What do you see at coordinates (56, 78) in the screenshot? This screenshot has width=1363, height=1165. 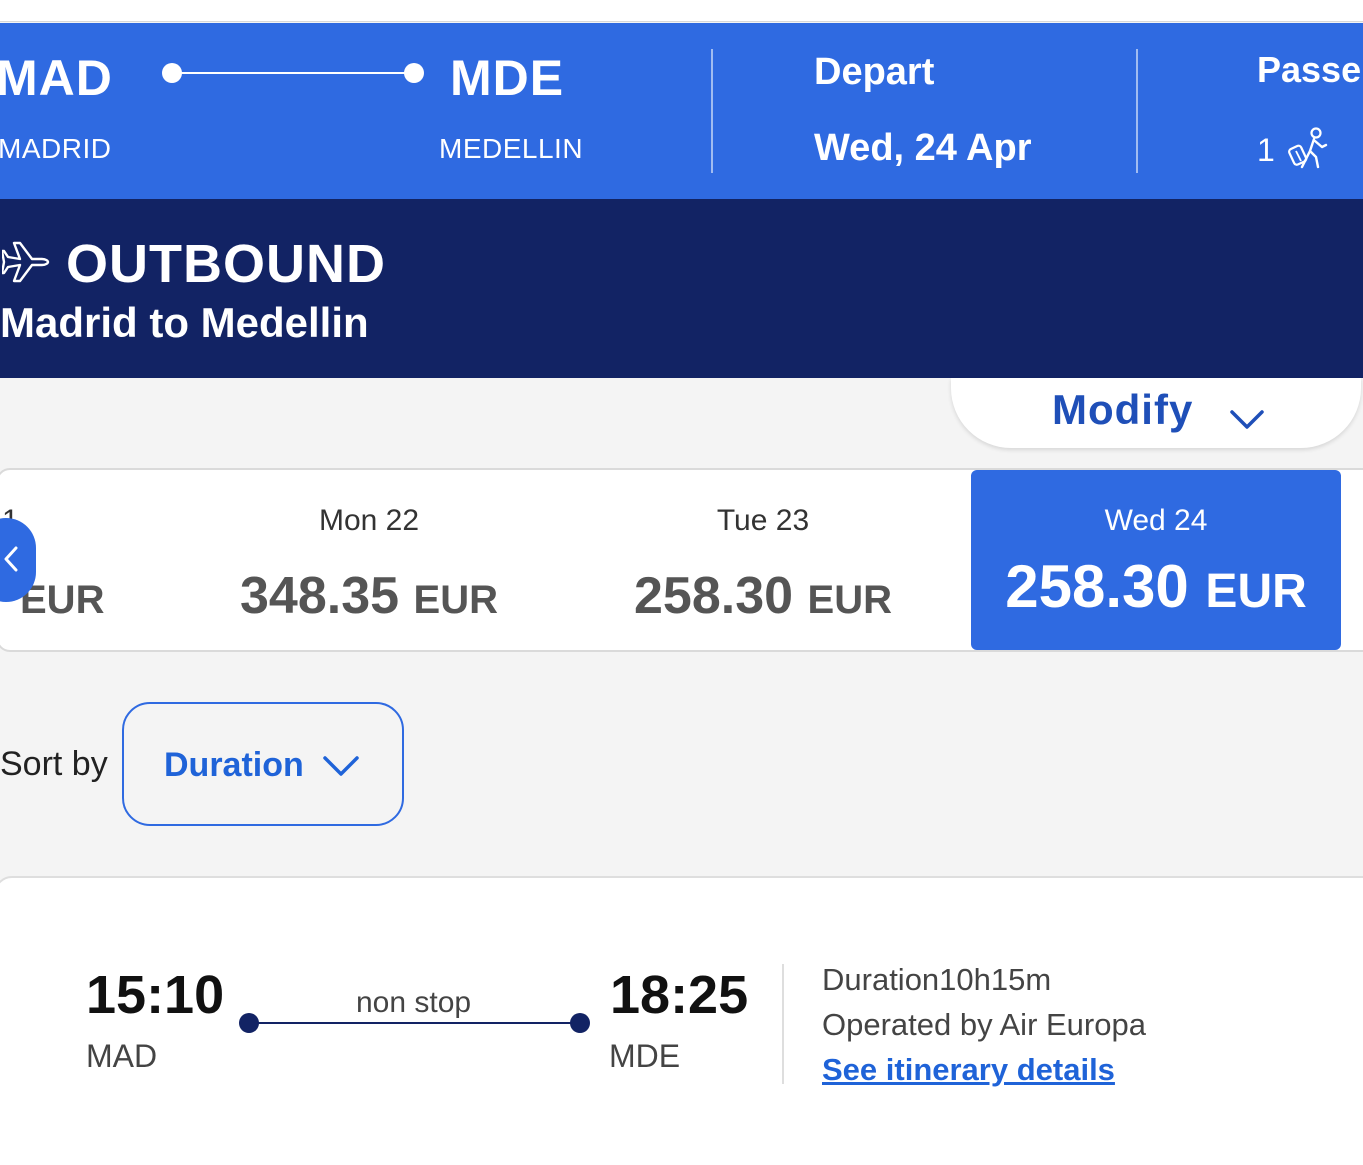 I see `origin-code: MAD` at bounding box center [56, 78].